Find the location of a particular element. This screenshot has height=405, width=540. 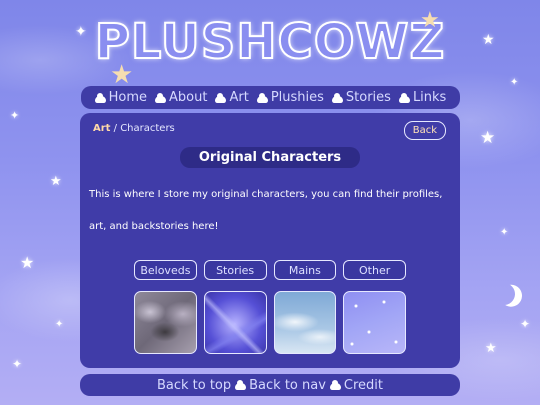

thumbnail-other is located at coordinates (374, 322).